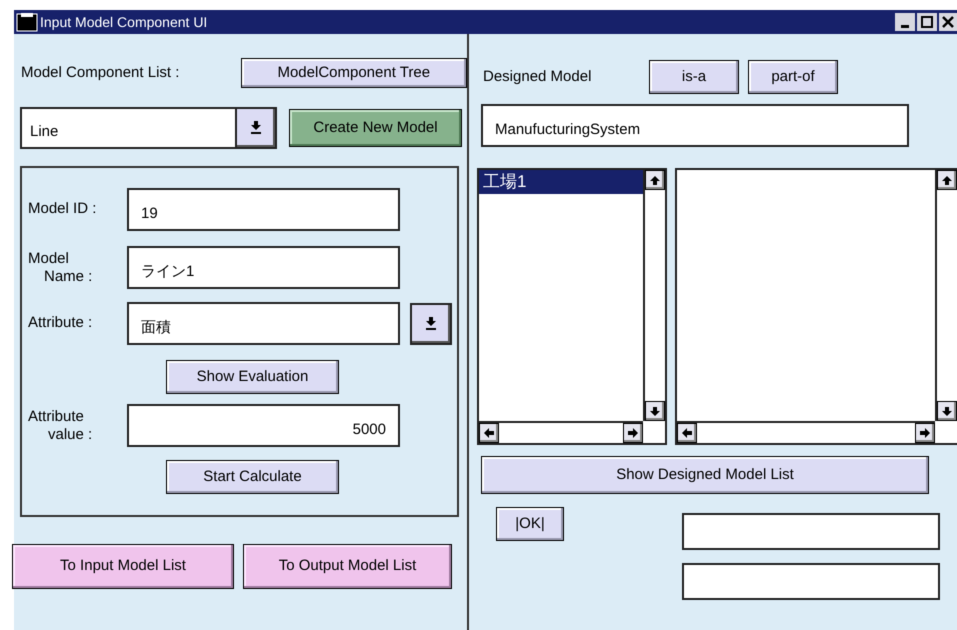 The width and height of the screenshot is (957, 630). I want to click on input-field: 面積, so click(263, 323).